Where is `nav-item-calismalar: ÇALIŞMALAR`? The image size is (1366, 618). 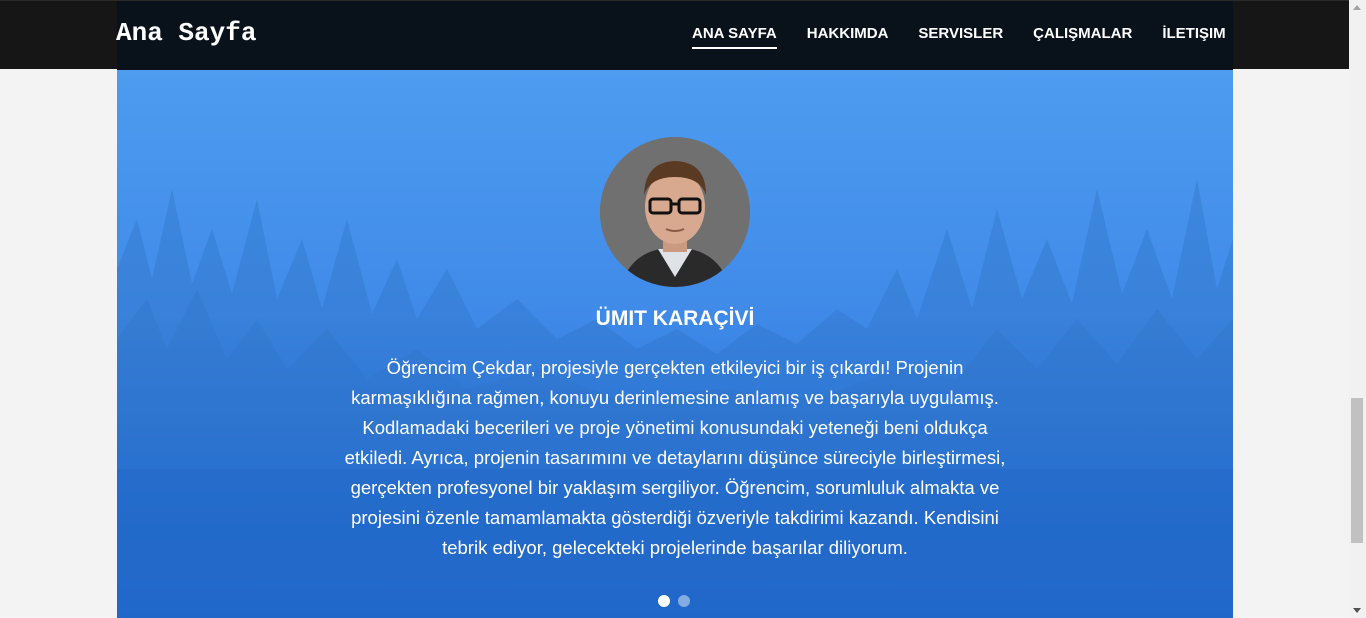 nav-item-calismalar: ÇALIŞMALAR is located at coordinates (1082, 37).